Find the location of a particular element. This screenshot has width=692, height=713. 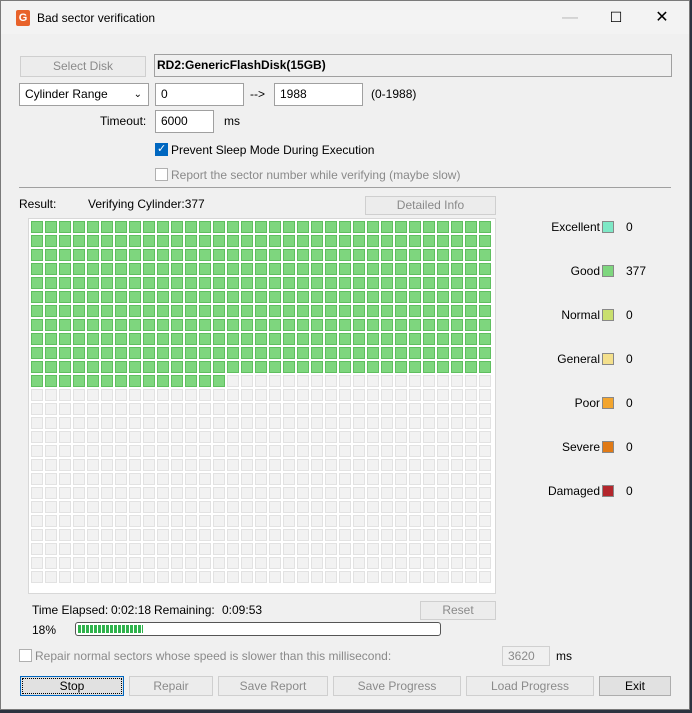

legend-label: General is located at coordinates (578, 359).